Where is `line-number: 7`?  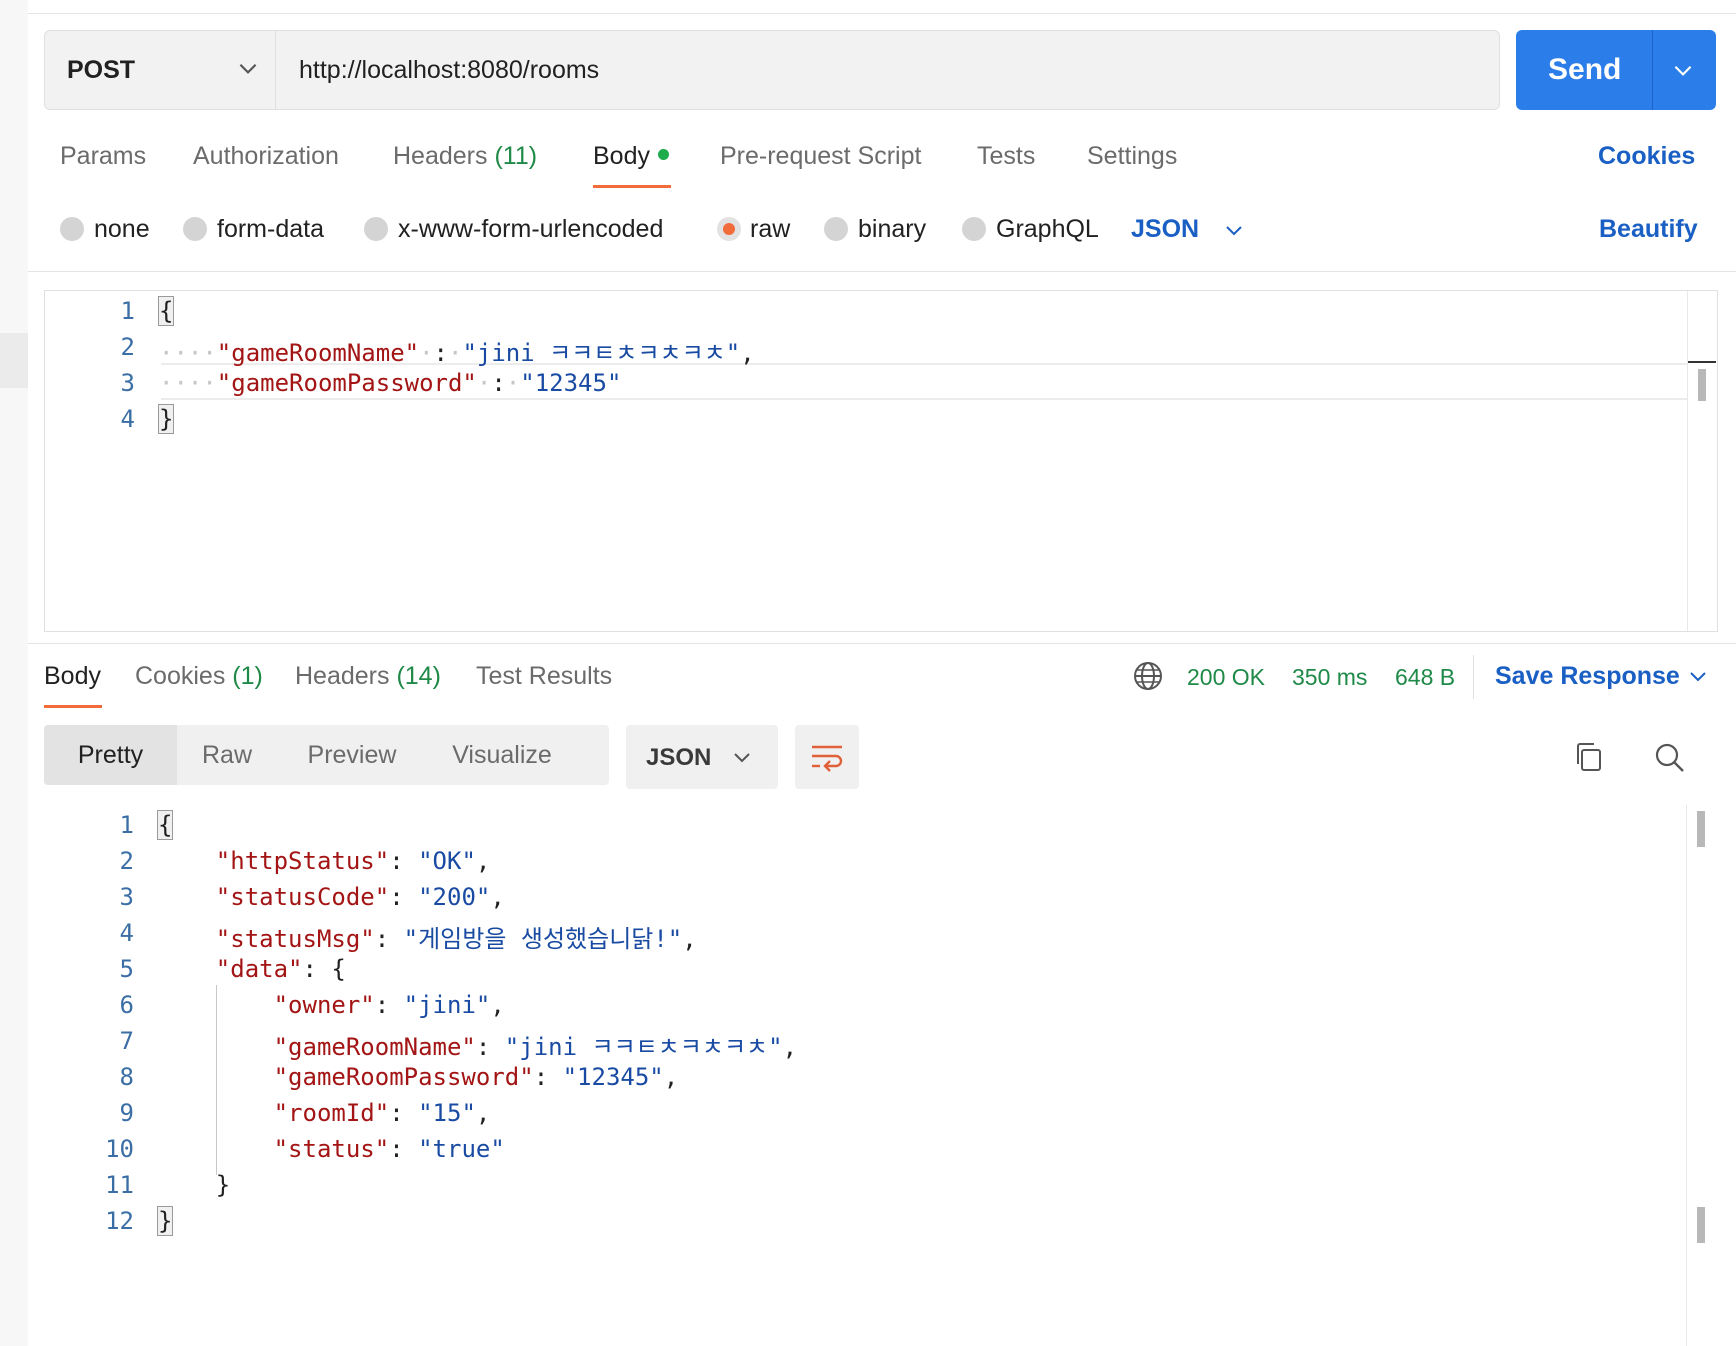 line-number: 7 is located at coordinates (126, 1041).